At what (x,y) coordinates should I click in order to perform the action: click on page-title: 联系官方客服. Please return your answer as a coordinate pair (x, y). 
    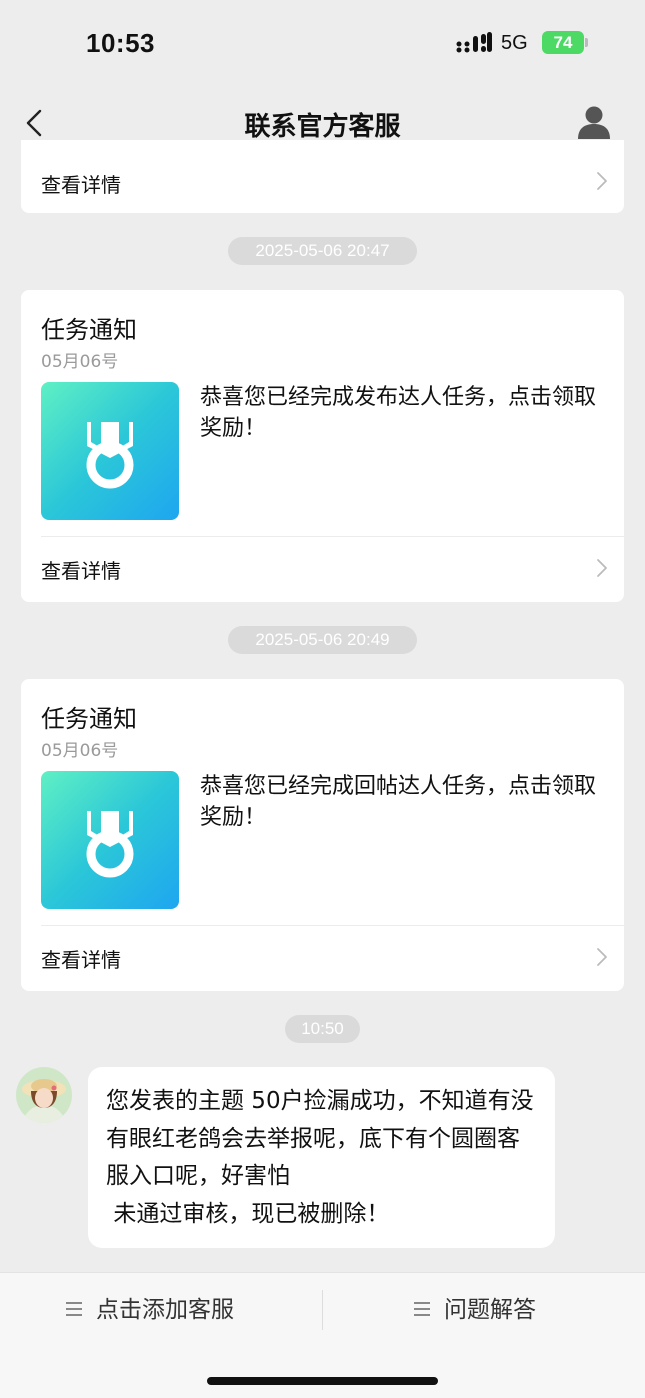
    Looking at the image, I should click on (322, 127).